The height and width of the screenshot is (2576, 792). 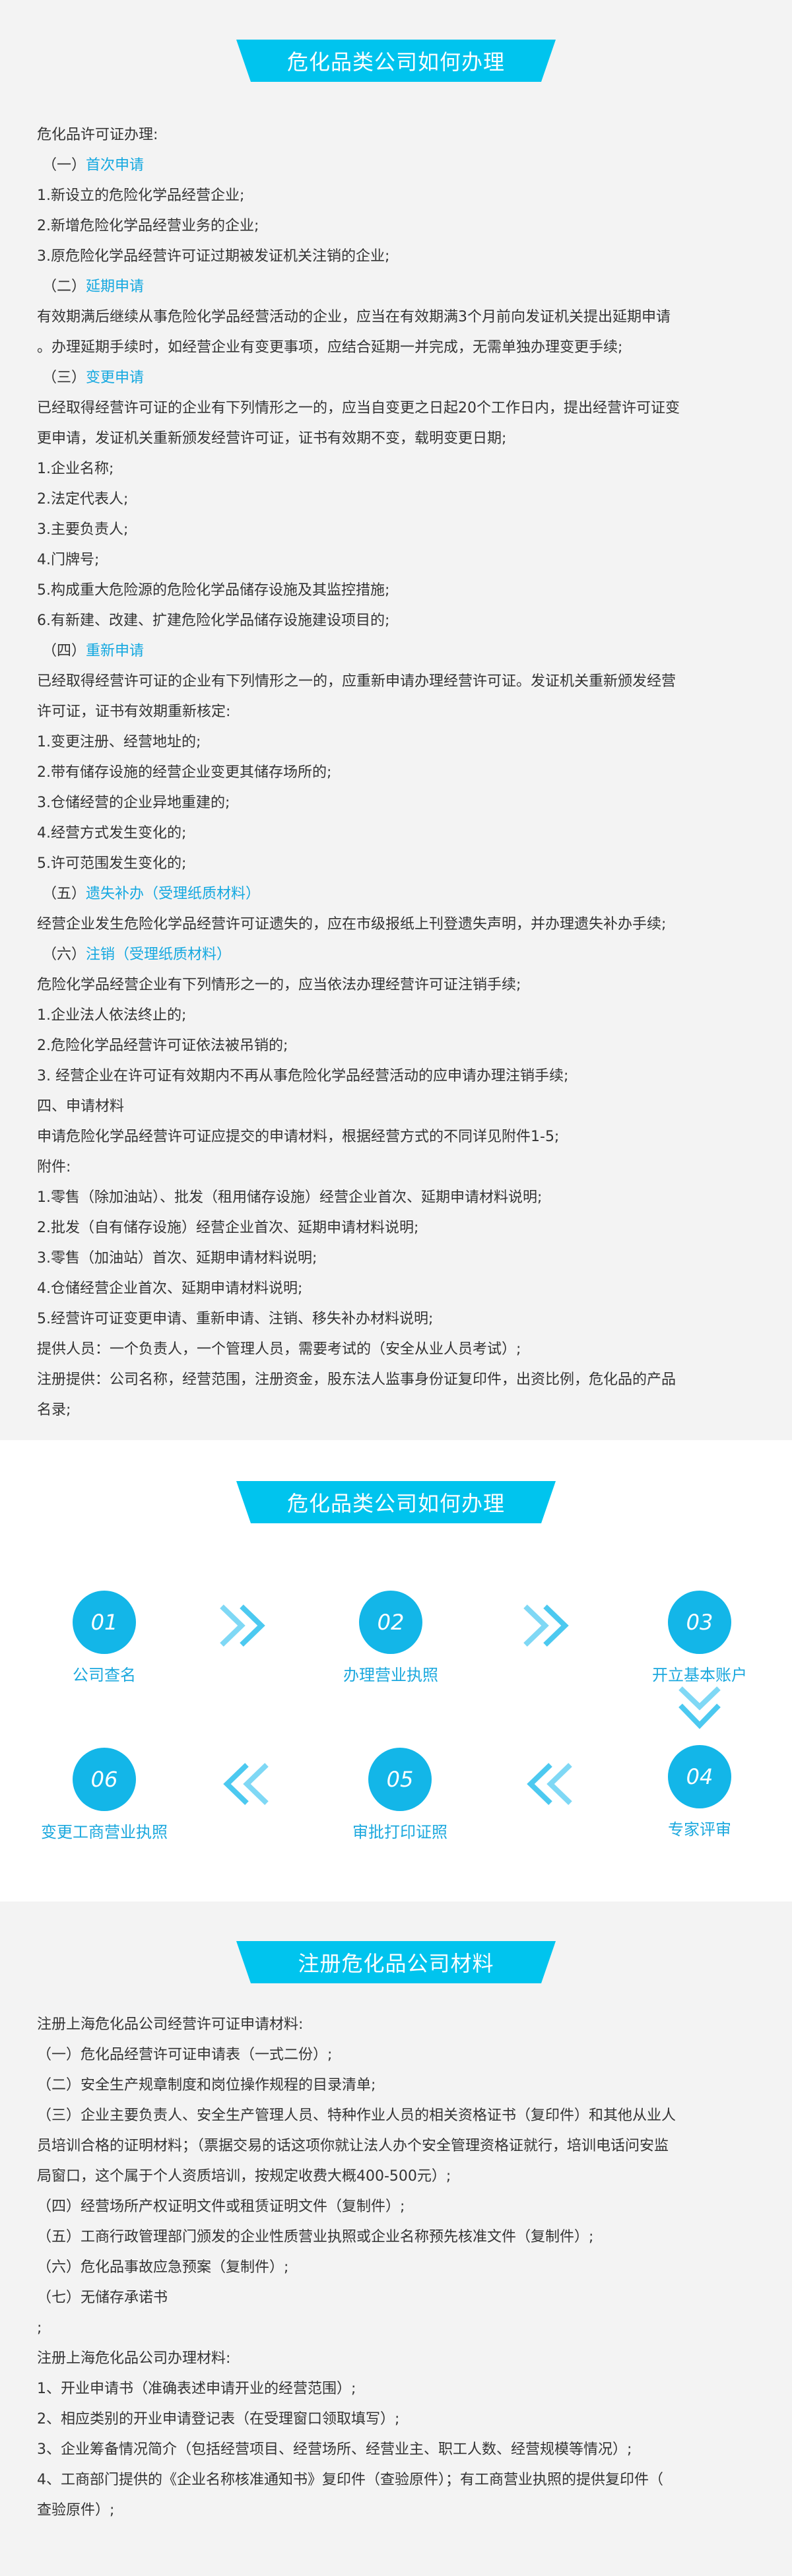 I want to click on line-text: 3.主要负责人;, so click(x=83, y=529).